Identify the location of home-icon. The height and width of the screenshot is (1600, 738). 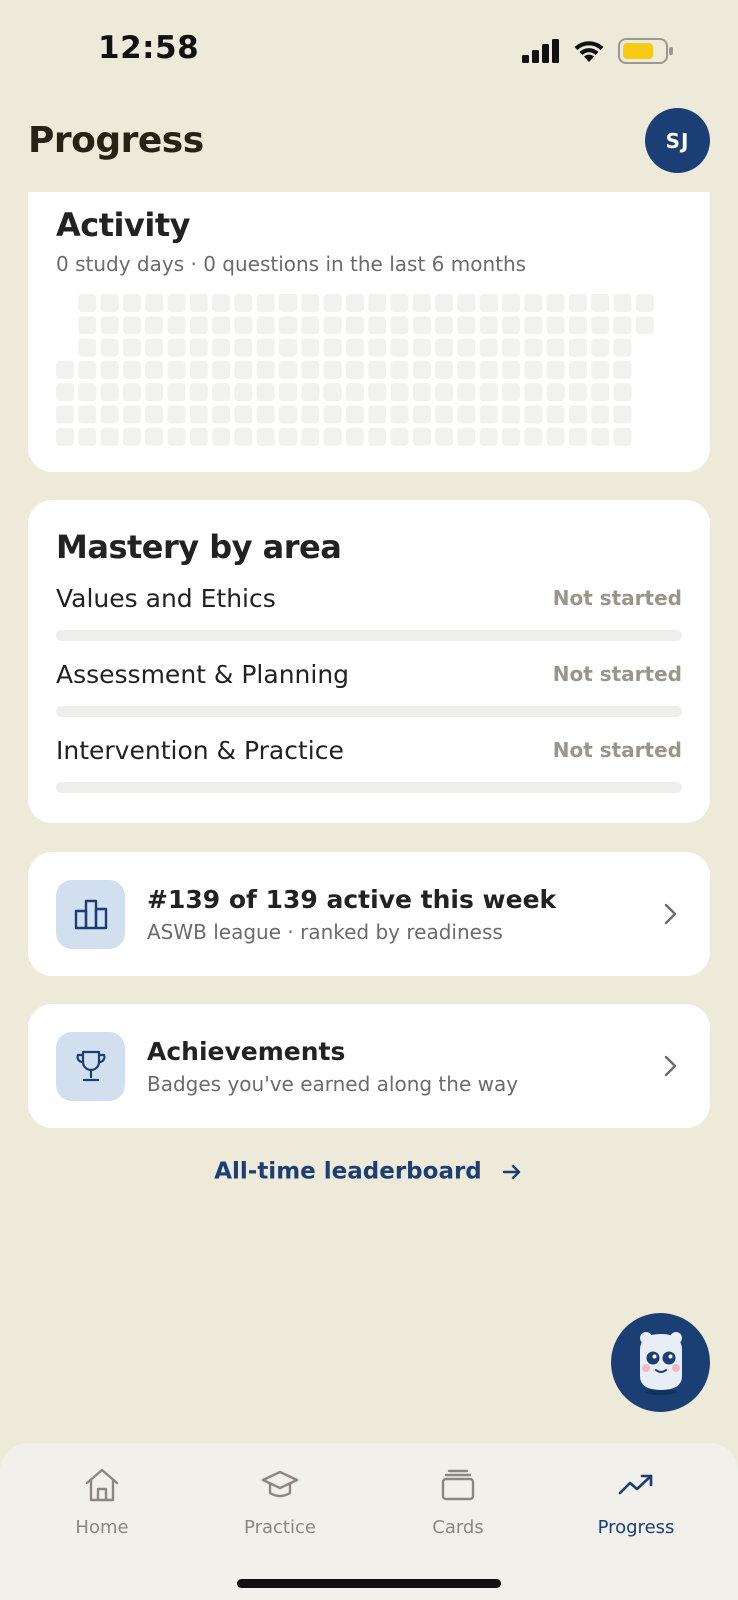
(102, 1485).